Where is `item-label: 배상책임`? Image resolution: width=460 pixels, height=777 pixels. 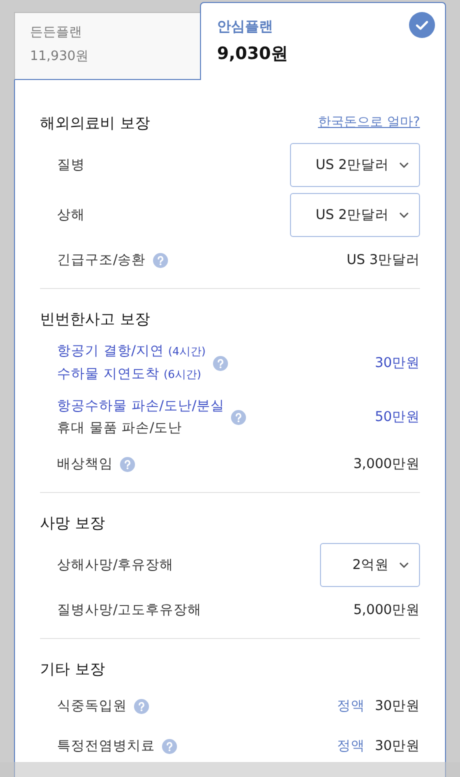 item-label: 배상책임 is located at coordinates (85, 464).